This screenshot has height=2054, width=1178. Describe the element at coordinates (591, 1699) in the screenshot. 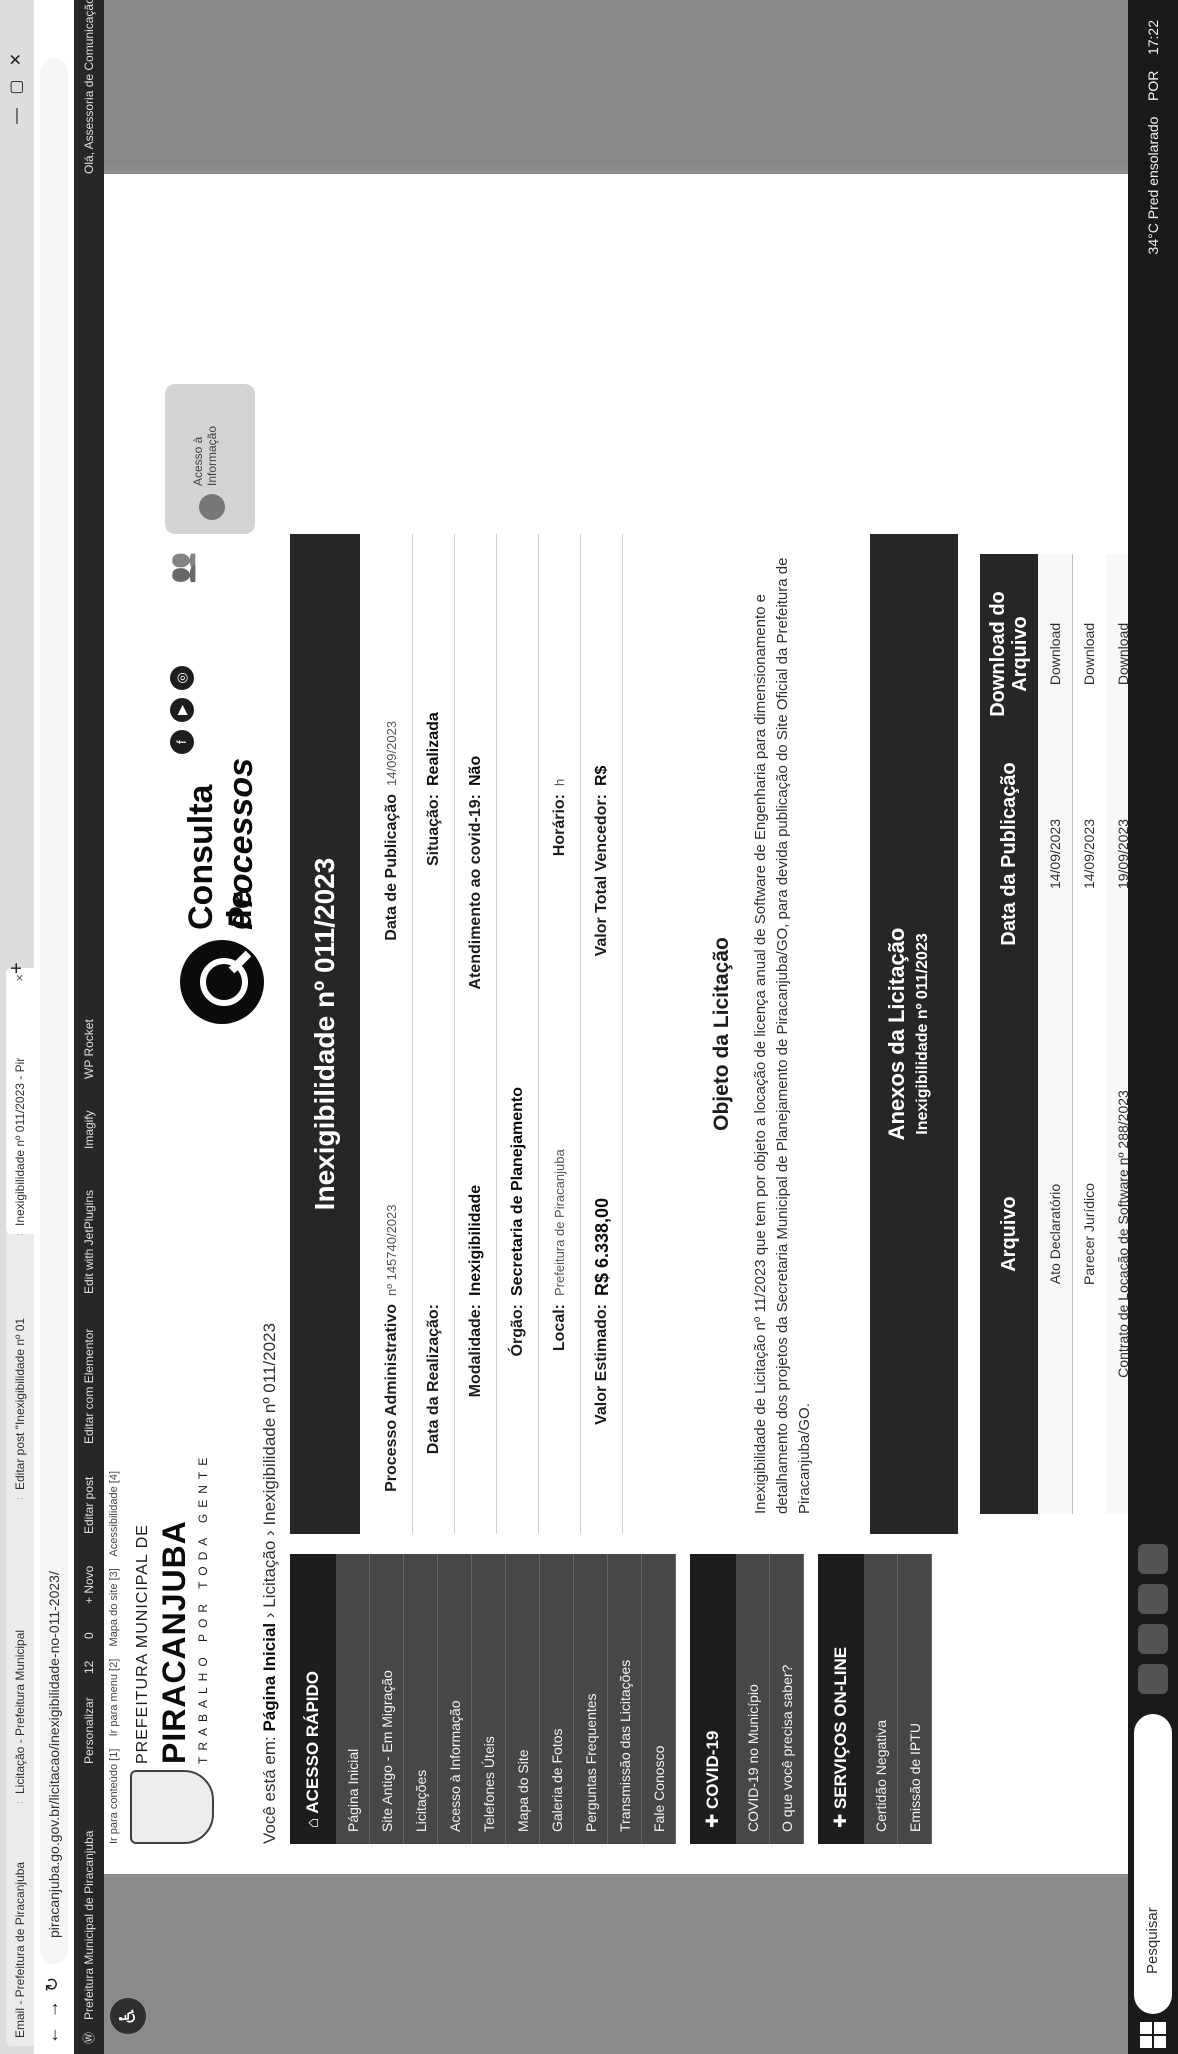

I see `sidebar-item-perguntas: Perguntas Frequentes` at that location.